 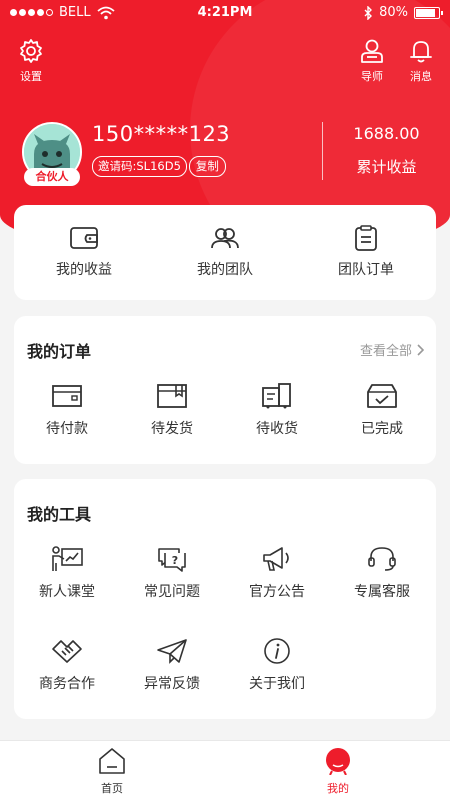 I want to click on view-all-label: 查看全部, so click(x=385, y=351).